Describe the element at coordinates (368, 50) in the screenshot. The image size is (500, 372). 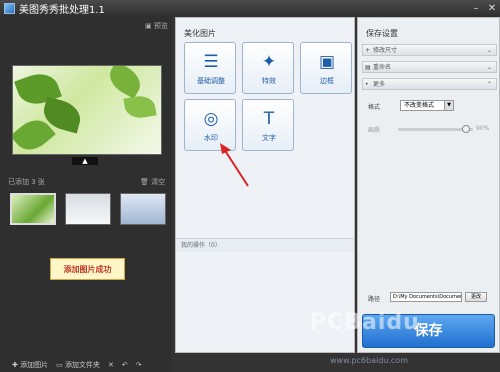
I see `expand-icon: +` at that location.